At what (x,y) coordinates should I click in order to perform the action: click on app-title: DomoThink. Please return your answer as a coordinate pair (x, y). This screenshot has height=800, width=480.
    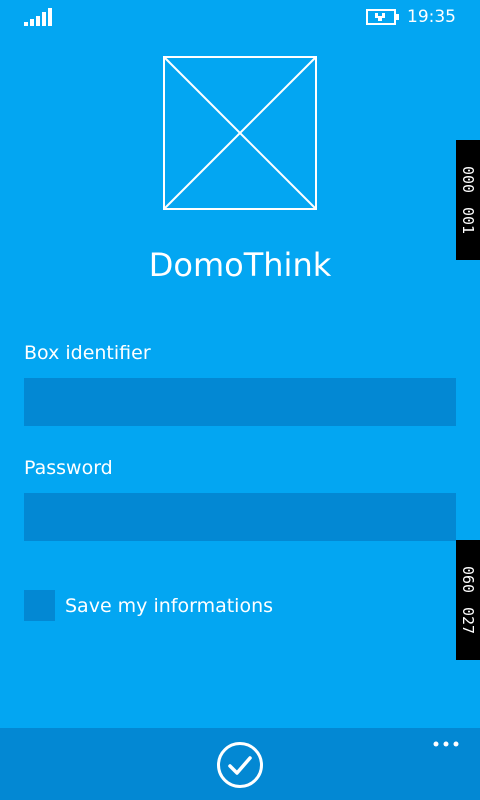
    Looking at the image, I should click on (240, 265).